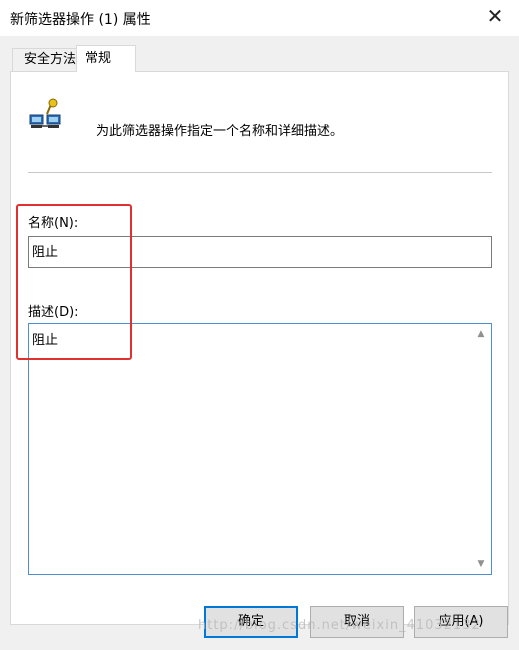 This screenshot has width=519, height=650. What do you see at coordinates (495, 16) in the screenshot?
I see `close-icon: ✕` at bounding box center [495, 16].